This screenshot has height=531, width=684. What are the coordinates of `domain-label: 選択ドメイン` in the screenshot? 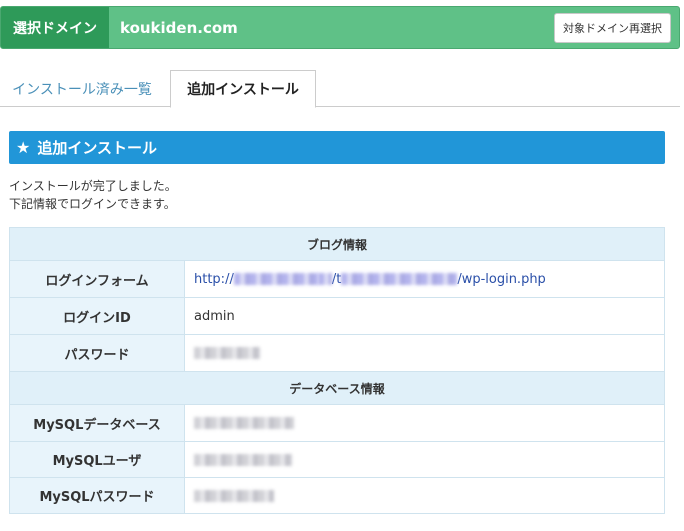 It's located at (55, 27).